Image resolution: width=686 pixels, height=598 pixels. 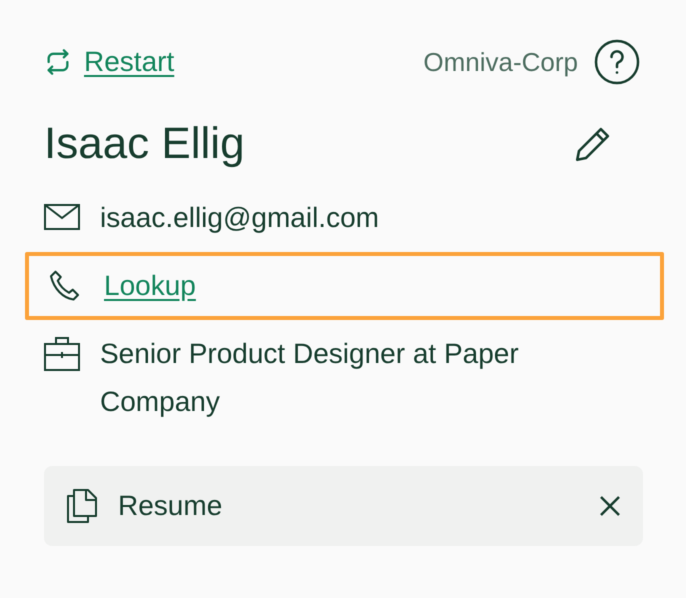 What do you see at coordinates (150, 286) in the screenshot?
I see `lookup-link: Lookup` at bounding box center [150, 286].